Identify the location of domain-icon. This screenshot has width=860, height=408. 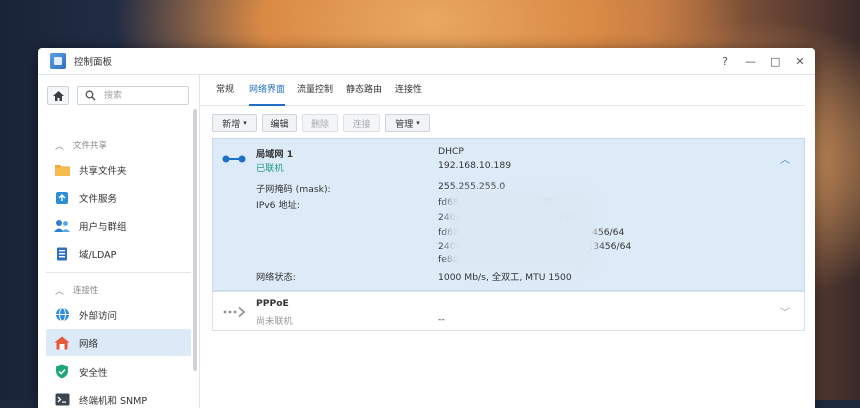
(62, 254).